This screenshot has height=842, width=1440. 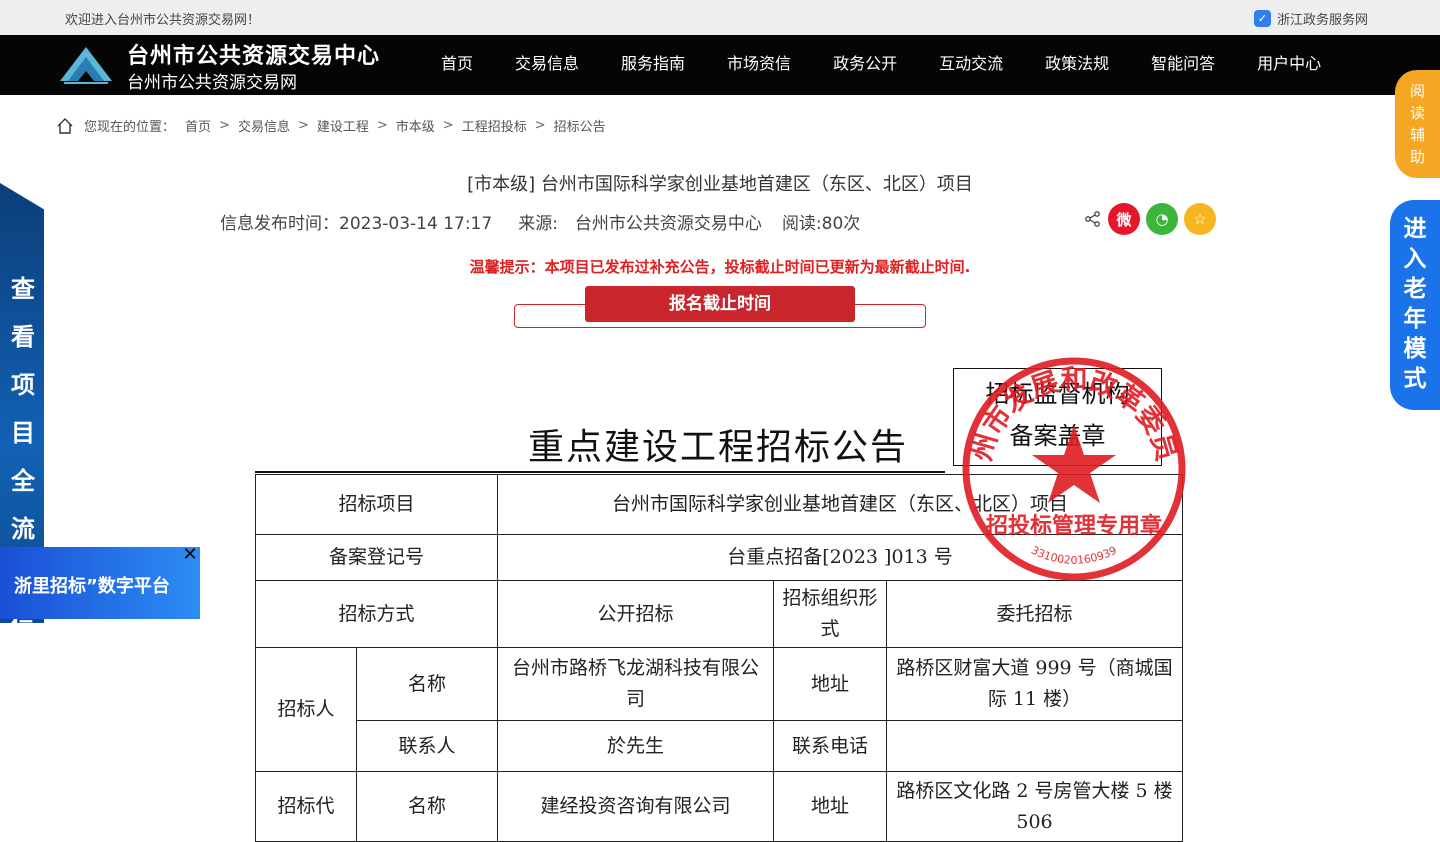 What do you see at coordinates (1162, 219) in the screenshot?
I see `wechat-icon: ◔` at bounding box center [1162, 219].